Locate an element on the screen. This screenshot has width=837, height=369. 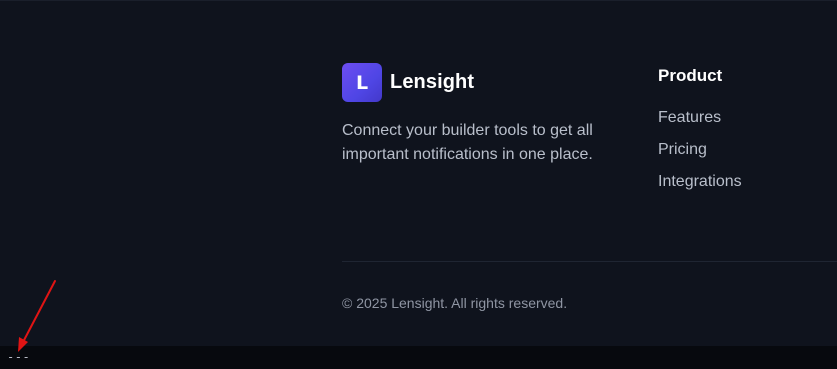
product-column-title: Product is located at coordinates (690, 75).